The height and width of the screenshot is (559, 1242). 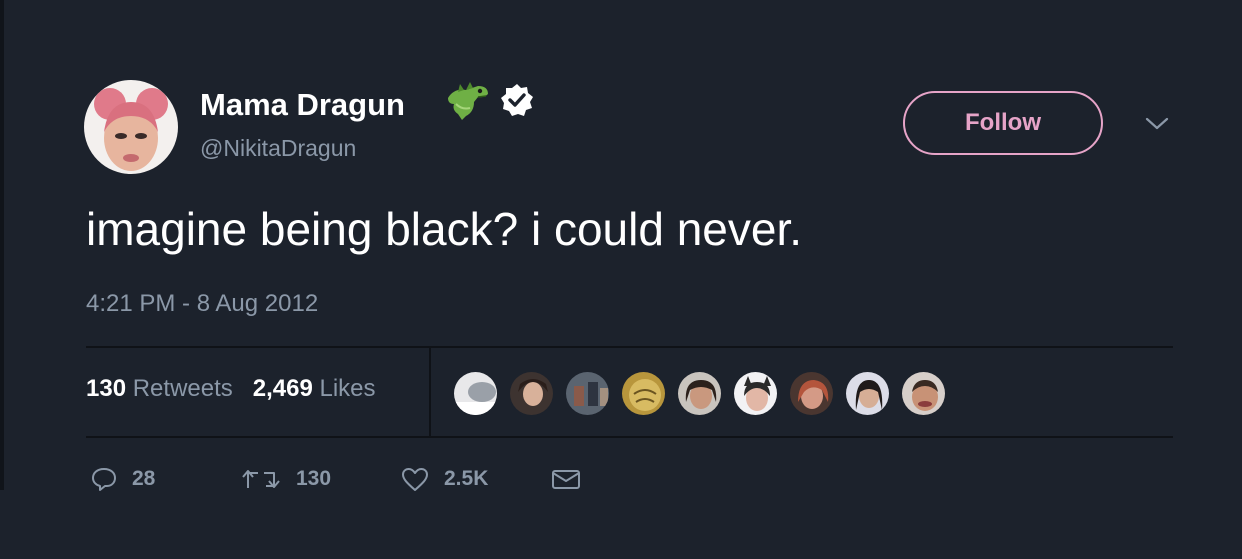 I want to click on reply-count: 28, so click(x=144, y=478).